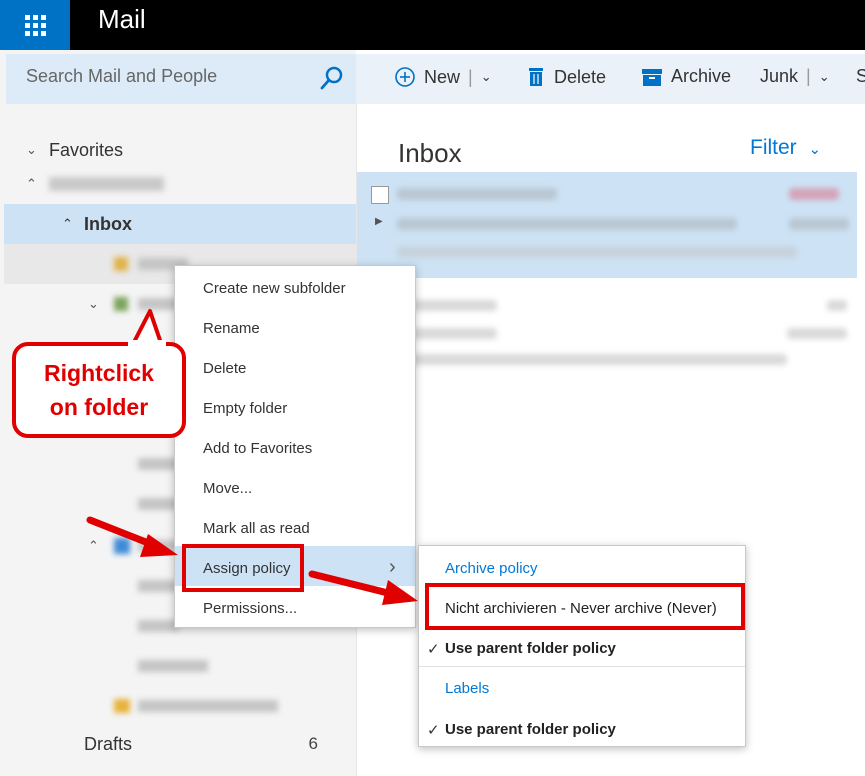 The width and height of the screenshot is (865, 776). I want to click on arrow-to-never-archive, so click(352, 584).